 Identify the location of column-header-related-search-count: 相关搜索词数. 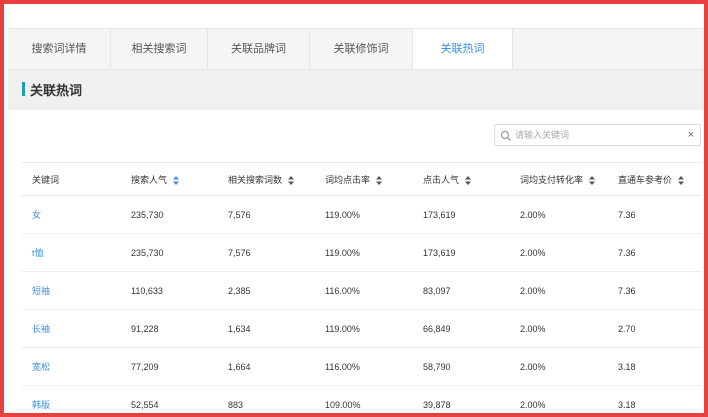
(266, 179).